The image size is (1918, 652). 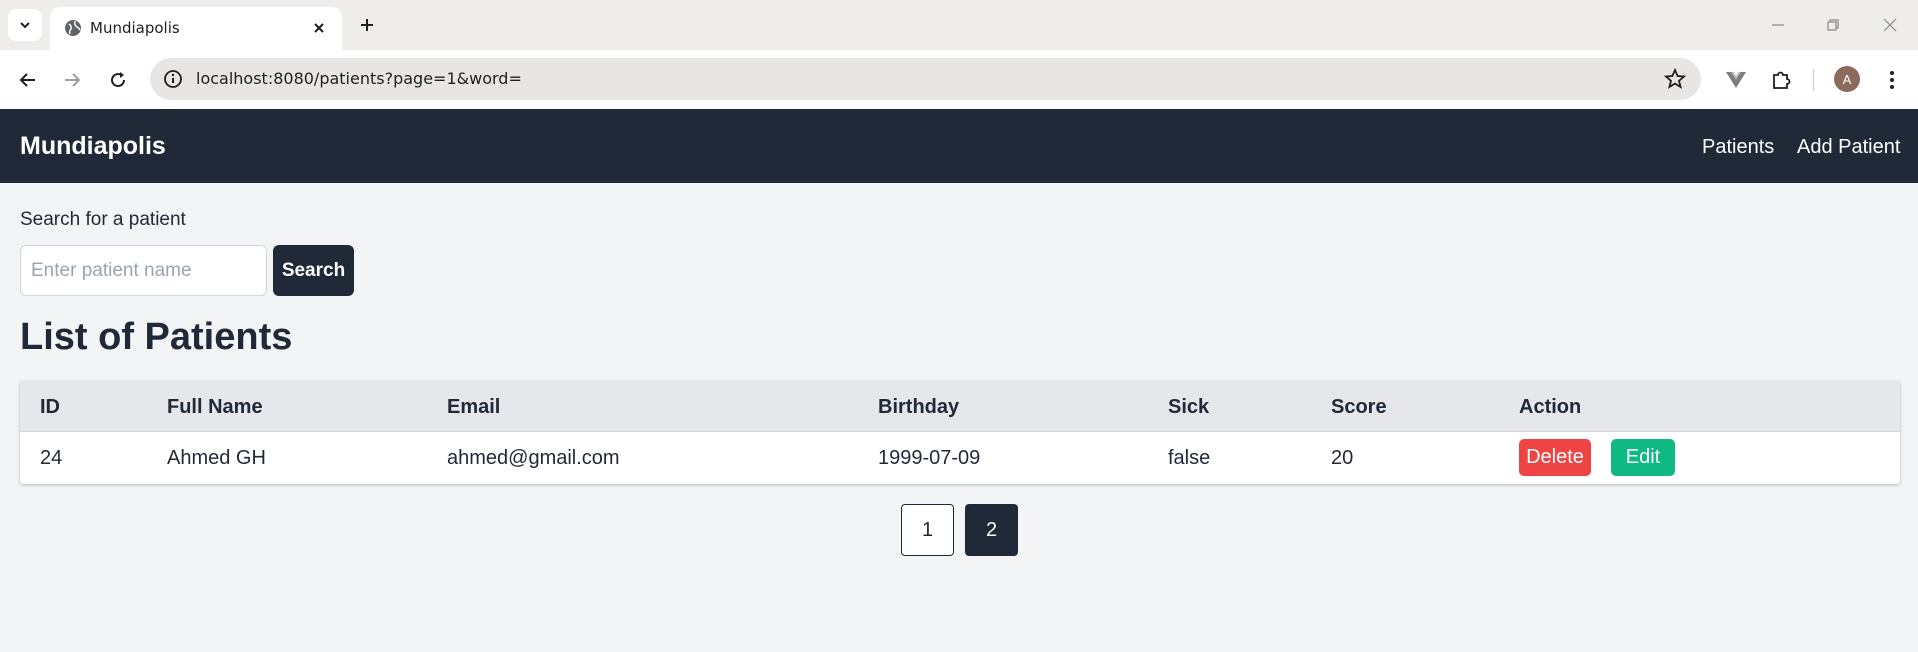 I want to click on edit-button: Edit, so click(x=1643, y=457).